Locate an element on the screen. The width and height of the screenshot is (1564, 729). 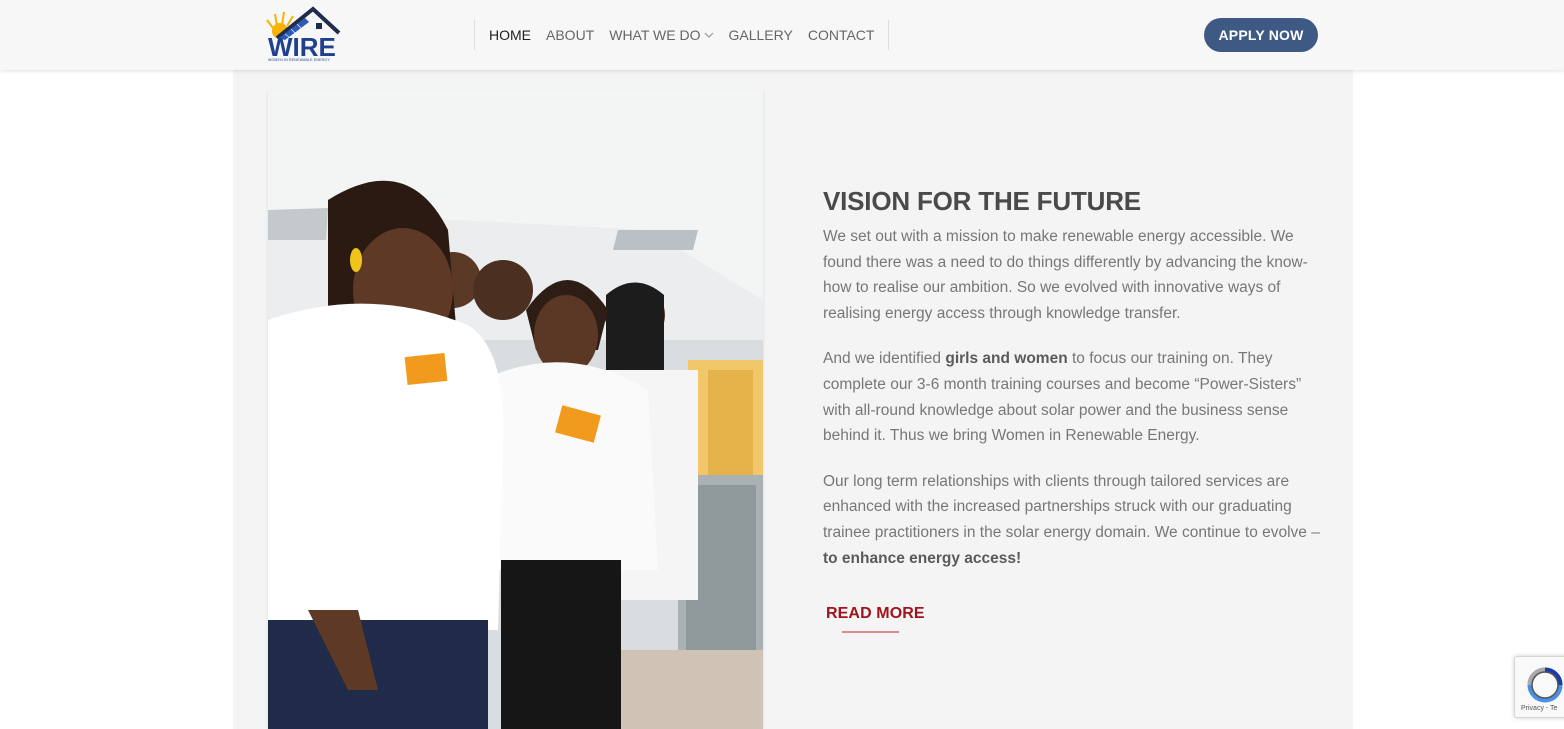
read-more-link: READ MORE is located at coordinates (875, 614).